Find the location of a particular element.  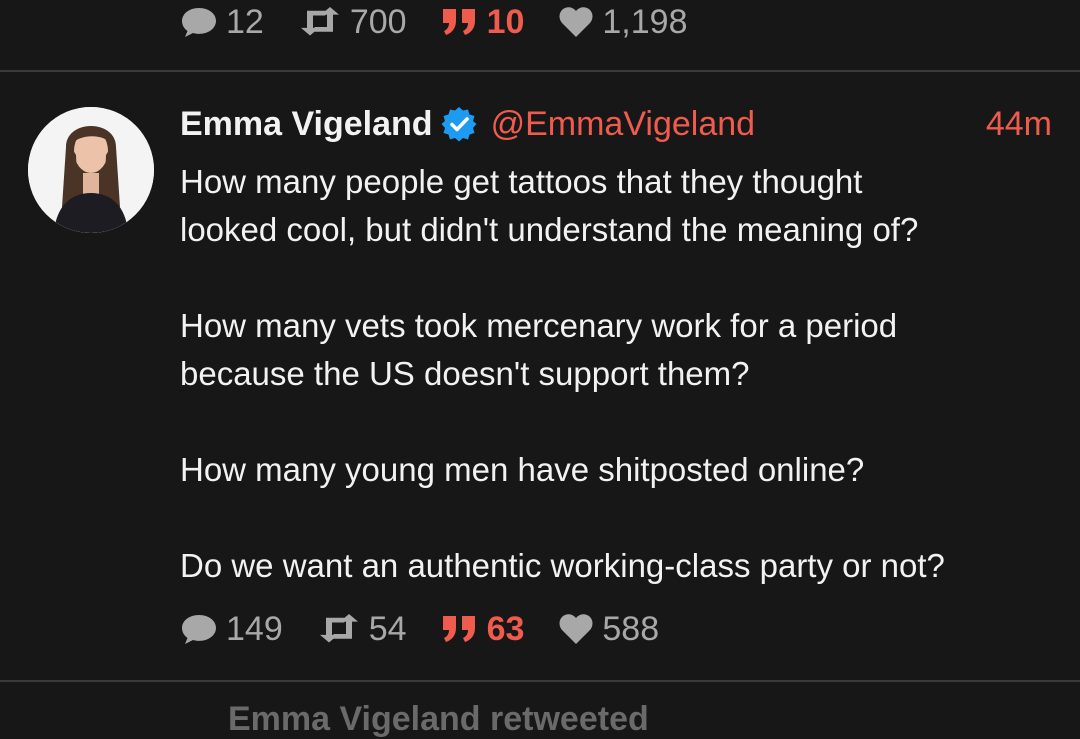

quote-count-button: 63 is located at coordinates (483, 629).